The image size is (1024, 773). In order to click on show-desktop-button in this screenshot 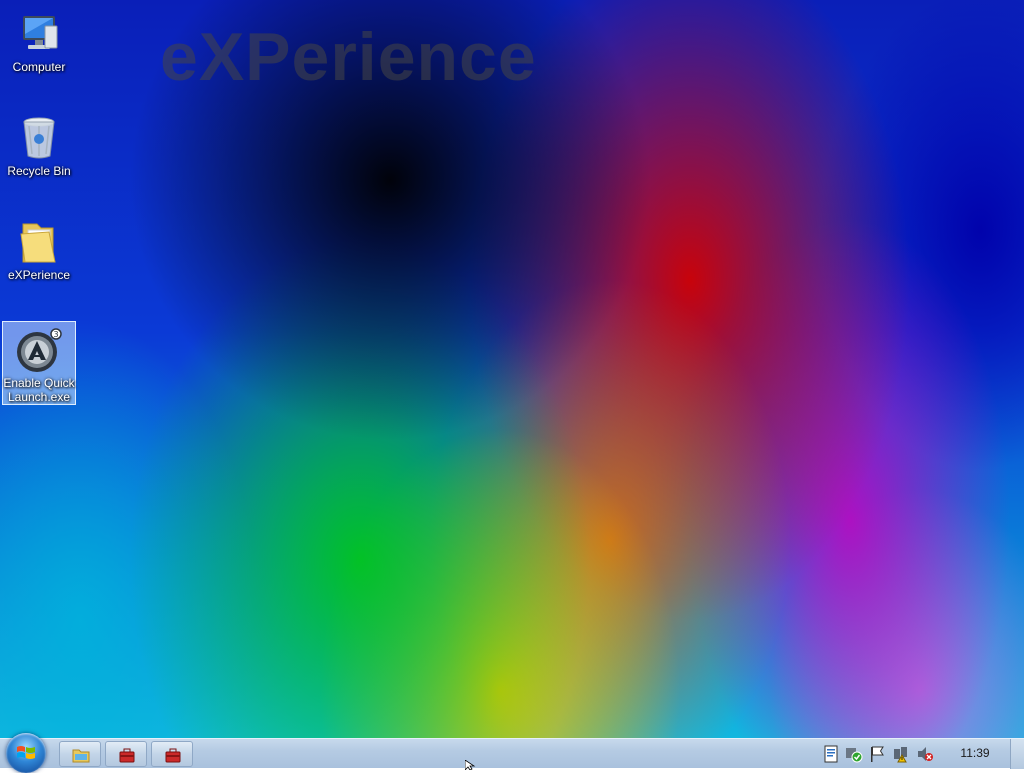, I will do `click(1017, 754)`.